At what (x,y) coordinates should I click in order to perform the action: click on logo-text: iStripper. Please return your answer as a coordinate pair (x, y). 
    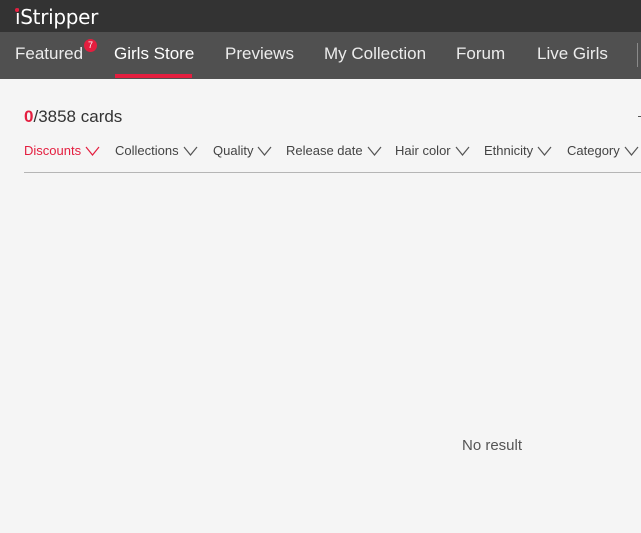
    Looking at the image, I should click on (57, 17).